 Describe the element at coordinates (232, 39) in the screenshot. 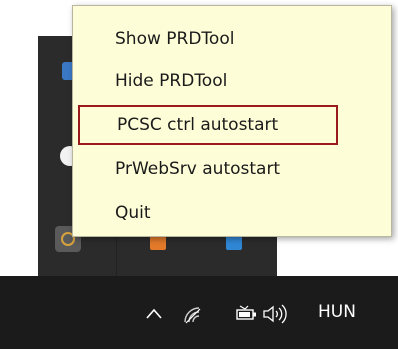

I see `menu-item-show-prdtool: Show PRDTool` at that location.